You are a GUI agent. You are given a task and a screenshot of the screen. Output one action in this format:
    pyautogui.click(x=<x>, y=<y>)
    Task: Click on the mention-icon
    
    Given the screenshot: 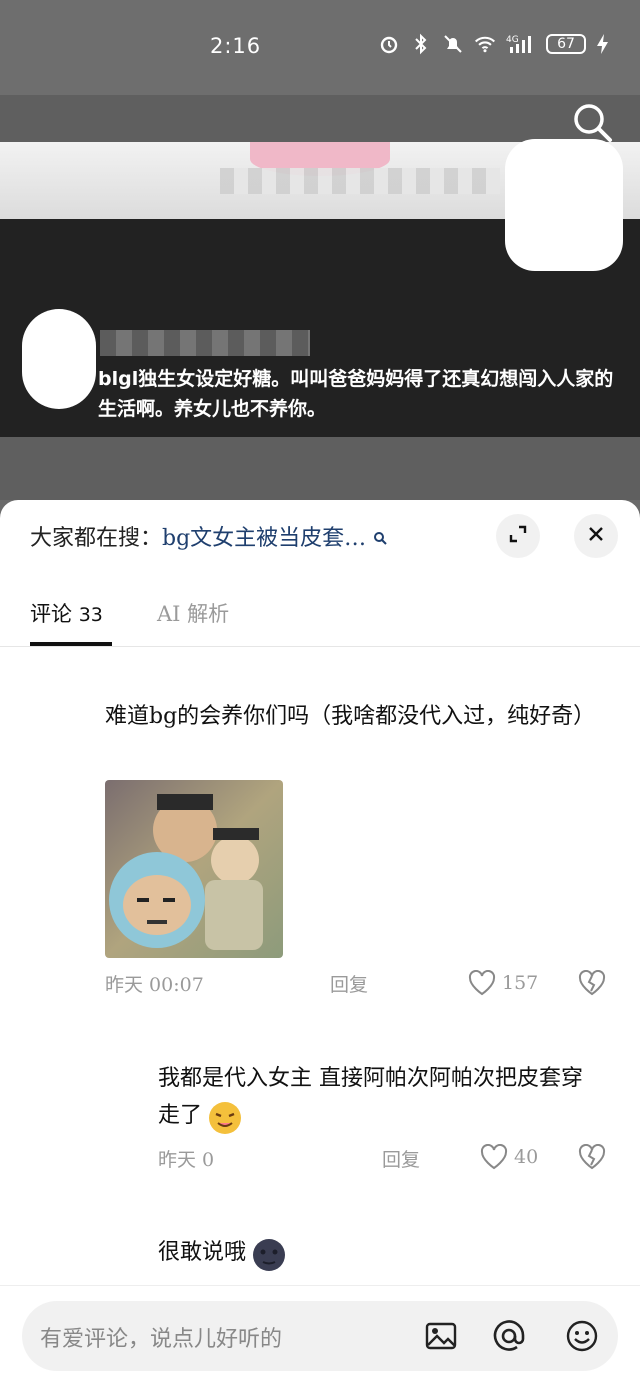 What is the action you would take?
    pyautogui.click(x=509, y=1336)
    